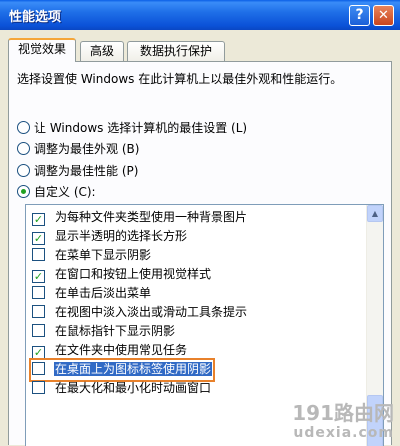 Image resolution: width=400 pixels, height=446 pixels. I want to click on help-icon: ?, so click(359, 15).